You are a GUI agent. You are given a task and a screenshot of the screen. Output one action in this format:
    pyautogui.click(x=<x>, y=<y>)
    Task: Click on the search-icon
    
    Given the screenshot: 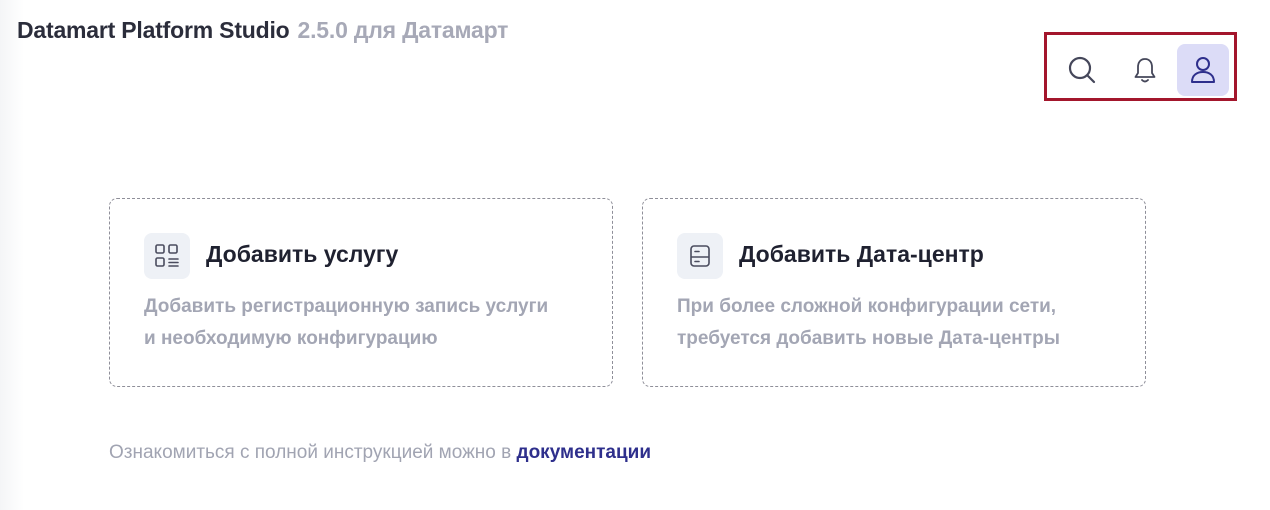 What is the action you would take?
    pyautogui.click(x=1082, y=70)
    